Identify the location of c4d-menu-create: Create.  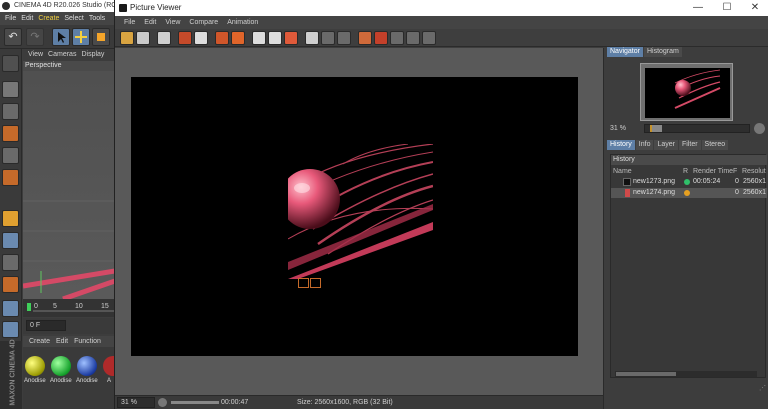
(48, 18).